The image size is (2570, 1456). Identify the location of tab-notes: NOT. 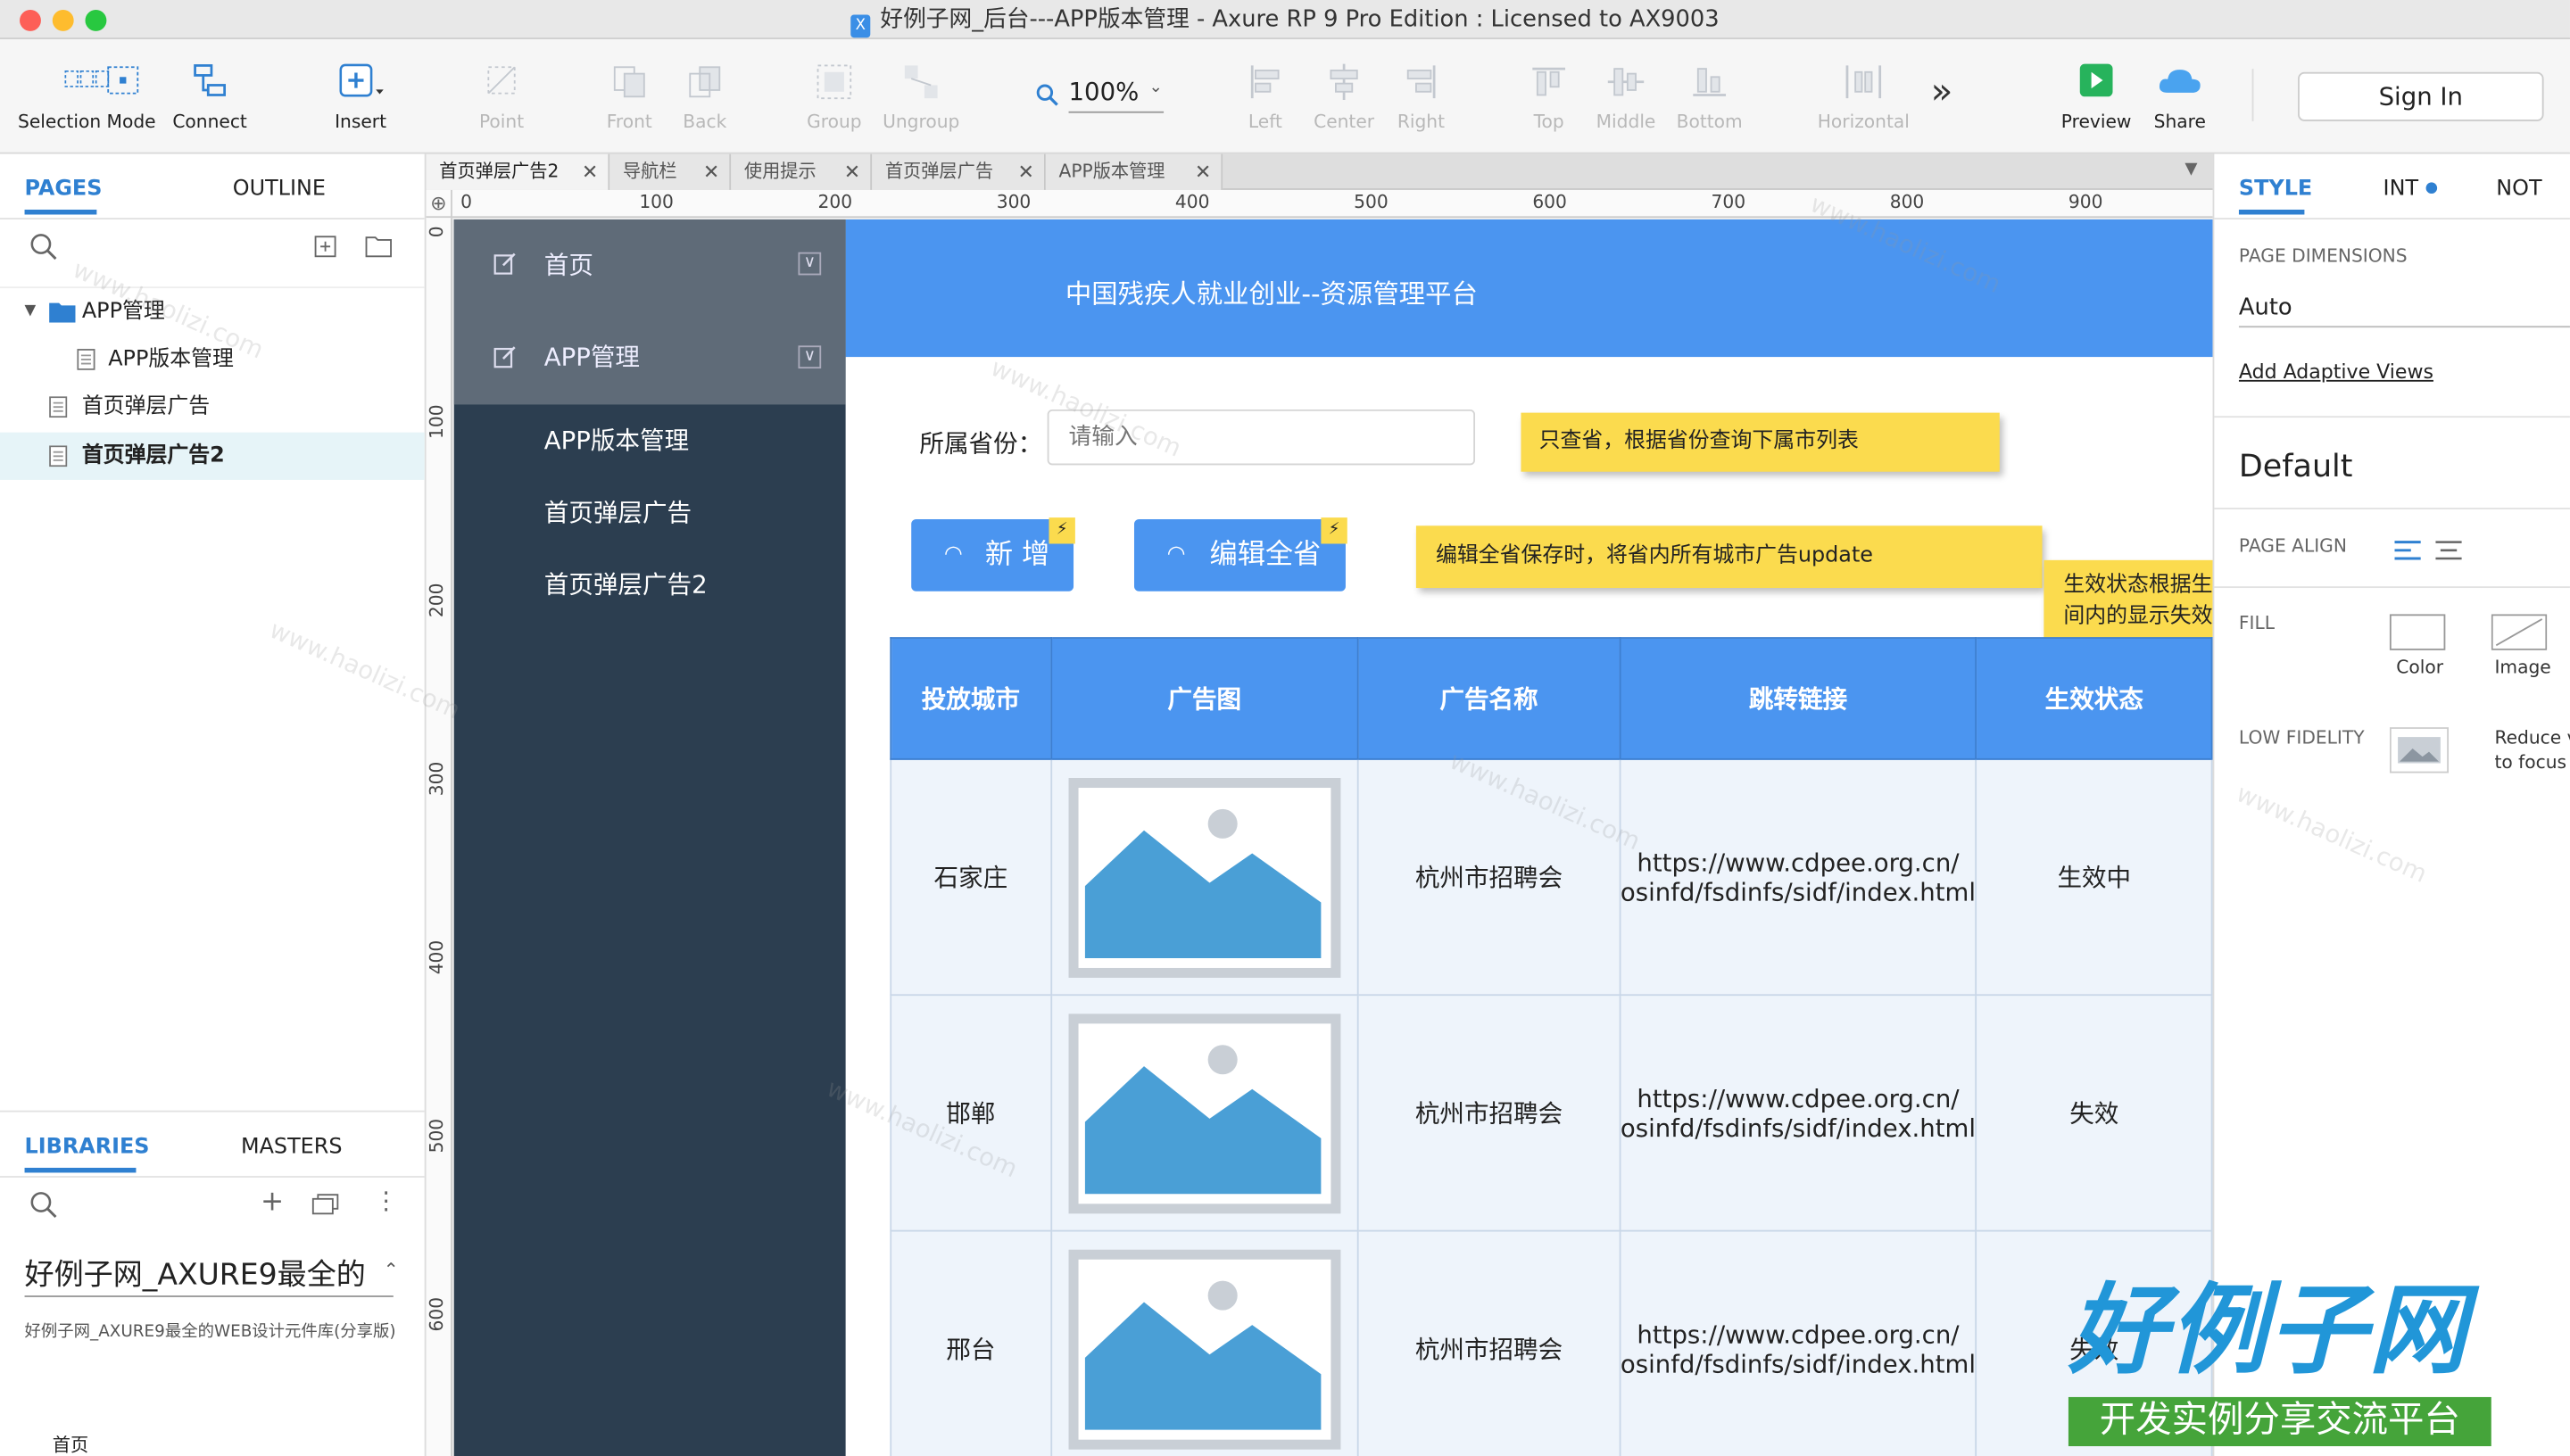
(2519, 189).